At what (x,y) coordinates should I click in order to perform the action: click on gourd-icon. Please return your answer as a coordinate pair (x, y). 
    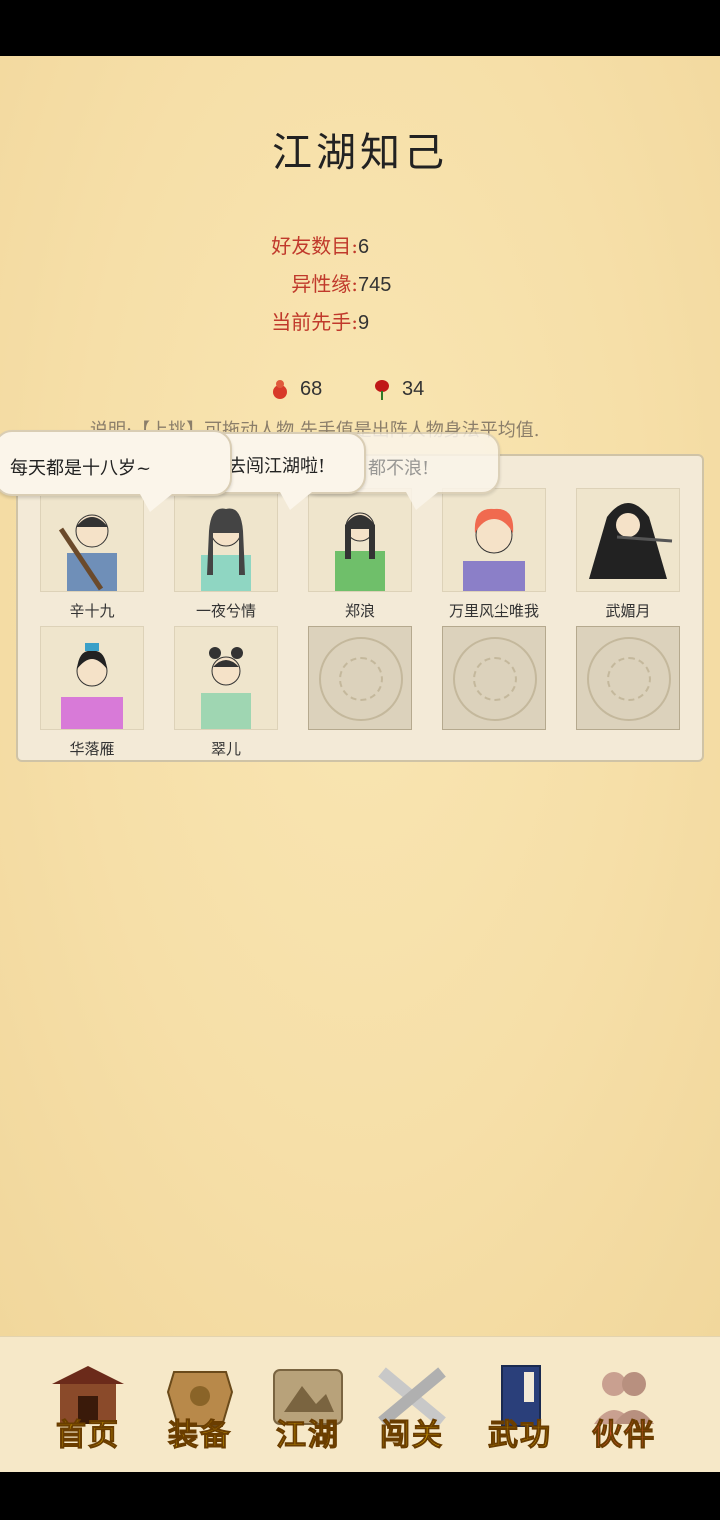
    Looking at the image, I should click on (280, 390).